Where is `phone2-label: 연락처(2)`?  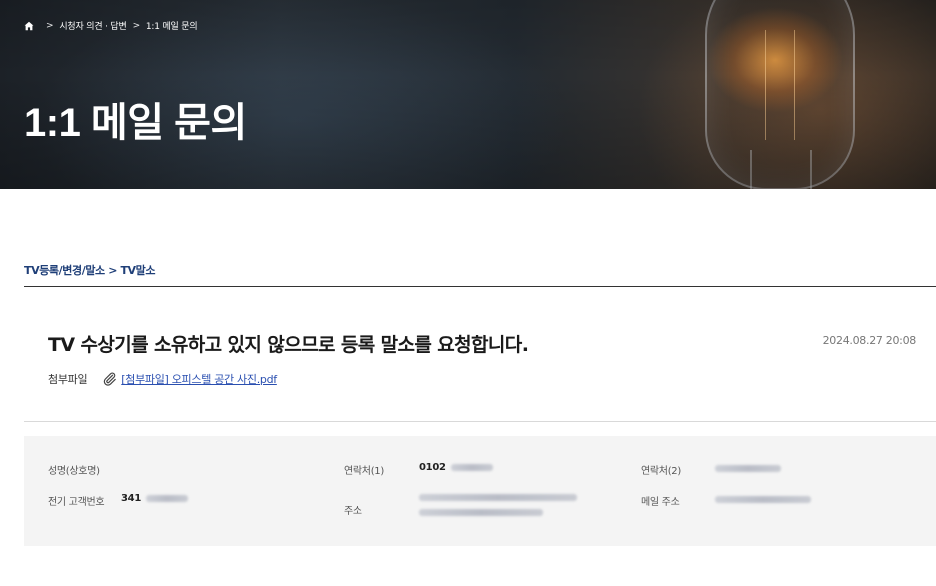 phone2-label: 연락처(2) is located at coordinates (661, 471).